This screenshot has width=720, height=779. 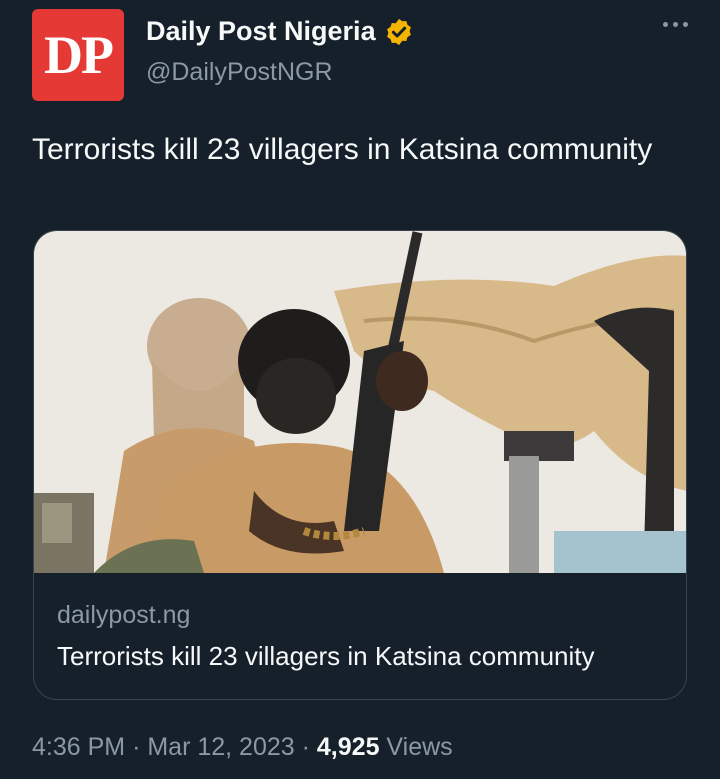 I want to click on verified-badge-icon, so click(x=398, y=31).